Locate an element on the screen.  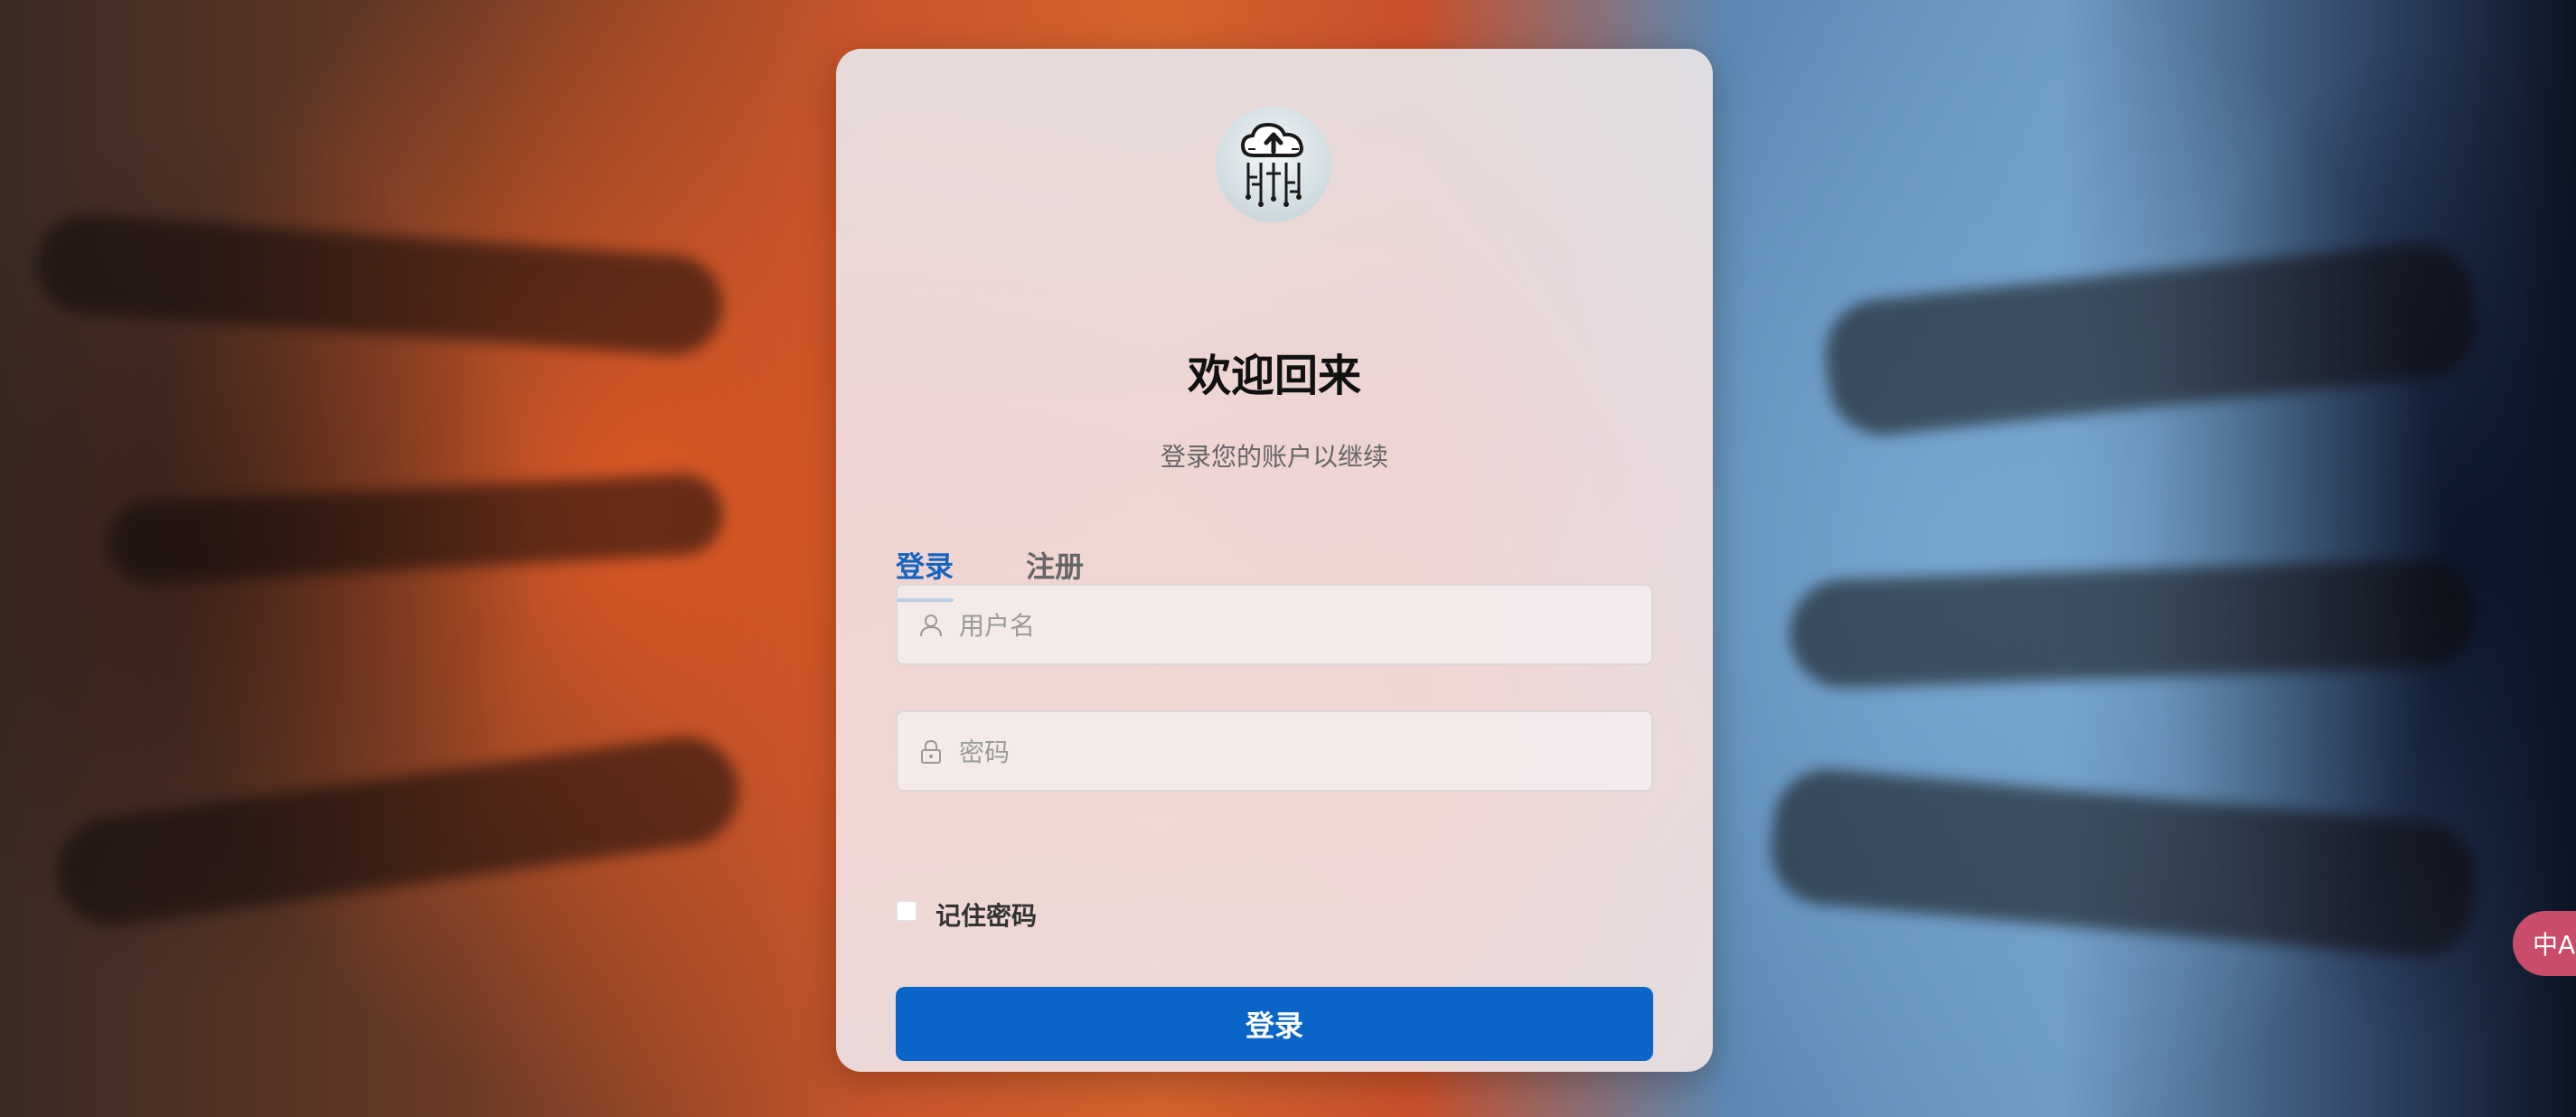
remember-checkbox is located at coordinates (907, 911).